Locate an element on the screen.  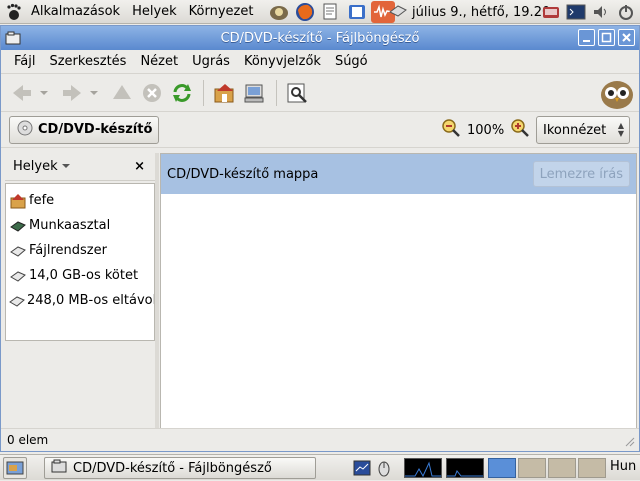
maximize-button is located at coordinates (606, 37).